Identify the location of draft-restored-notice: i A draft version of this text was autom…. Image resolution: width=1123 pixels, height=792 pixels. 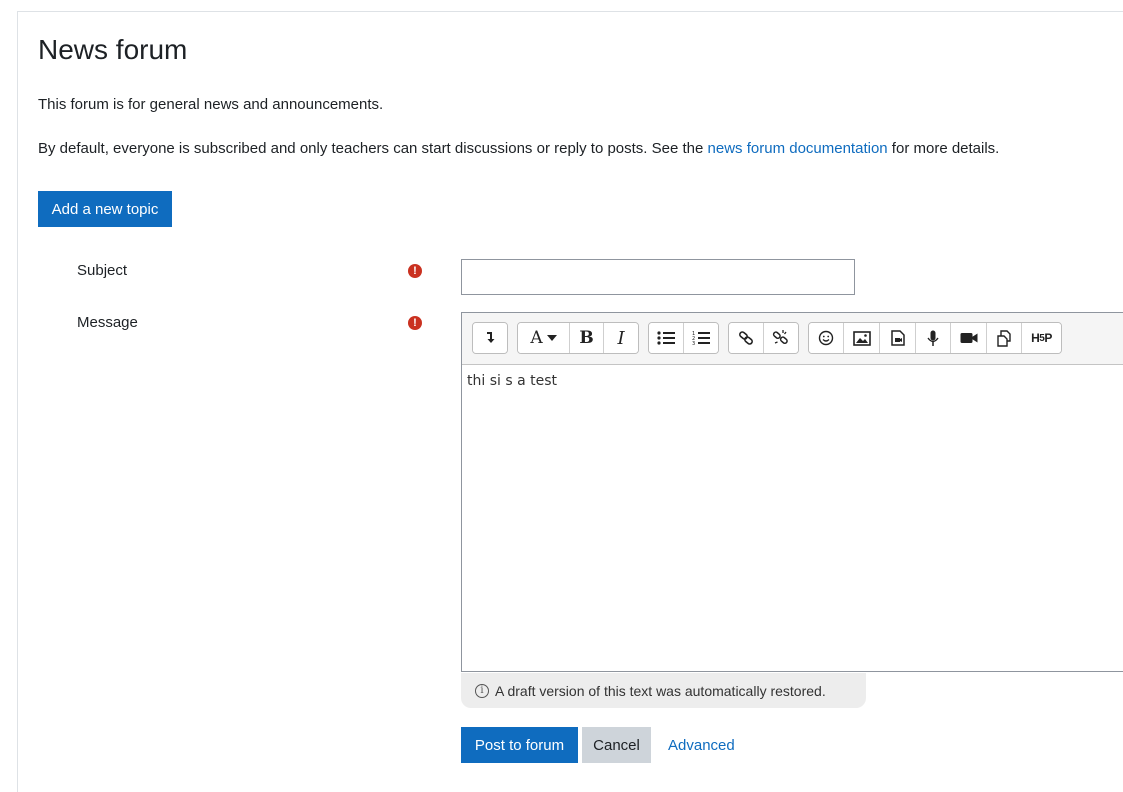
(663, 690).